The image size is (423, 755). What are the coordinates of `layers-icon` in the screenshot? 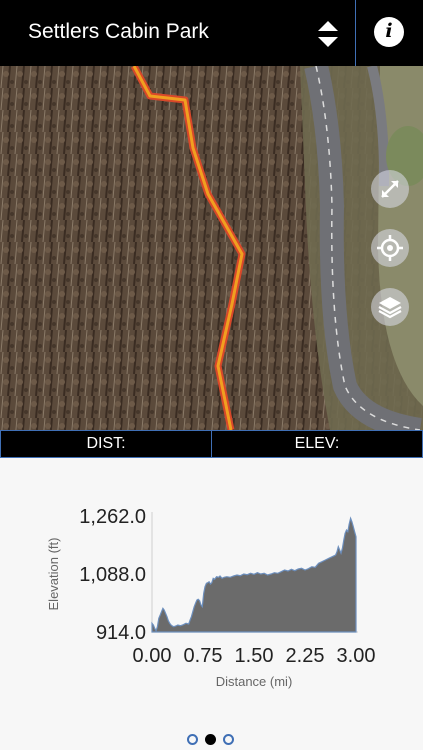 It's located at (390, 308).